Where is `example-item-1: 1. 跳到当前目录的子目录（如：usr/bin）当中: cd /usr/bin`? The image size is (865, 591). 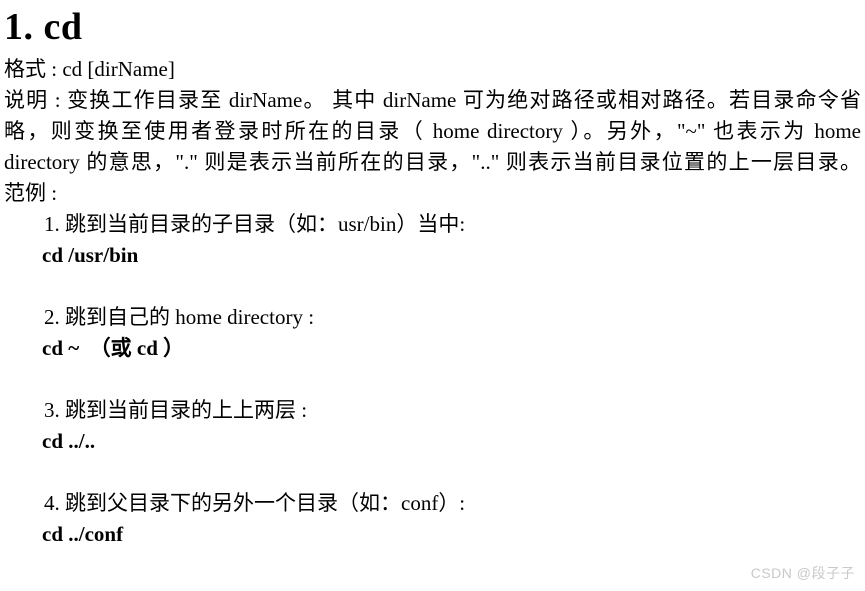 example-item-1: 1. 跳到当前目录的子目录（如：usr/bin）当中: cd /usr/bin is located at coordinates (452, 240).